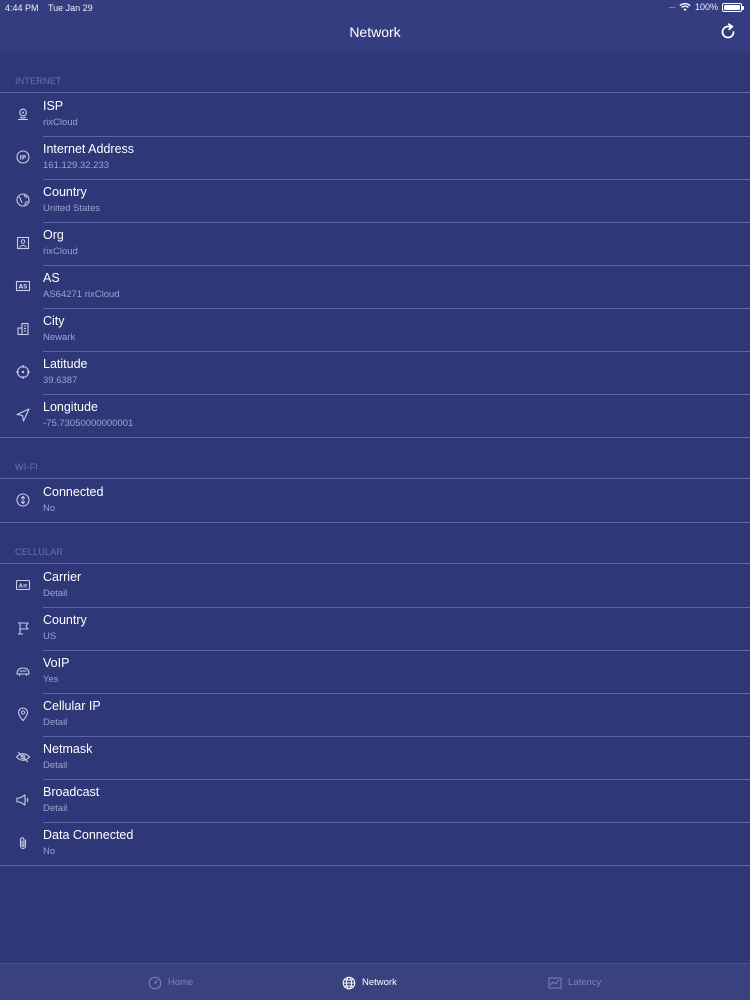 This screenshot has width=750, height=1000. Describe the element at coordinates (728, 32) in the screenshot. I see `refresh-icon` at that location.